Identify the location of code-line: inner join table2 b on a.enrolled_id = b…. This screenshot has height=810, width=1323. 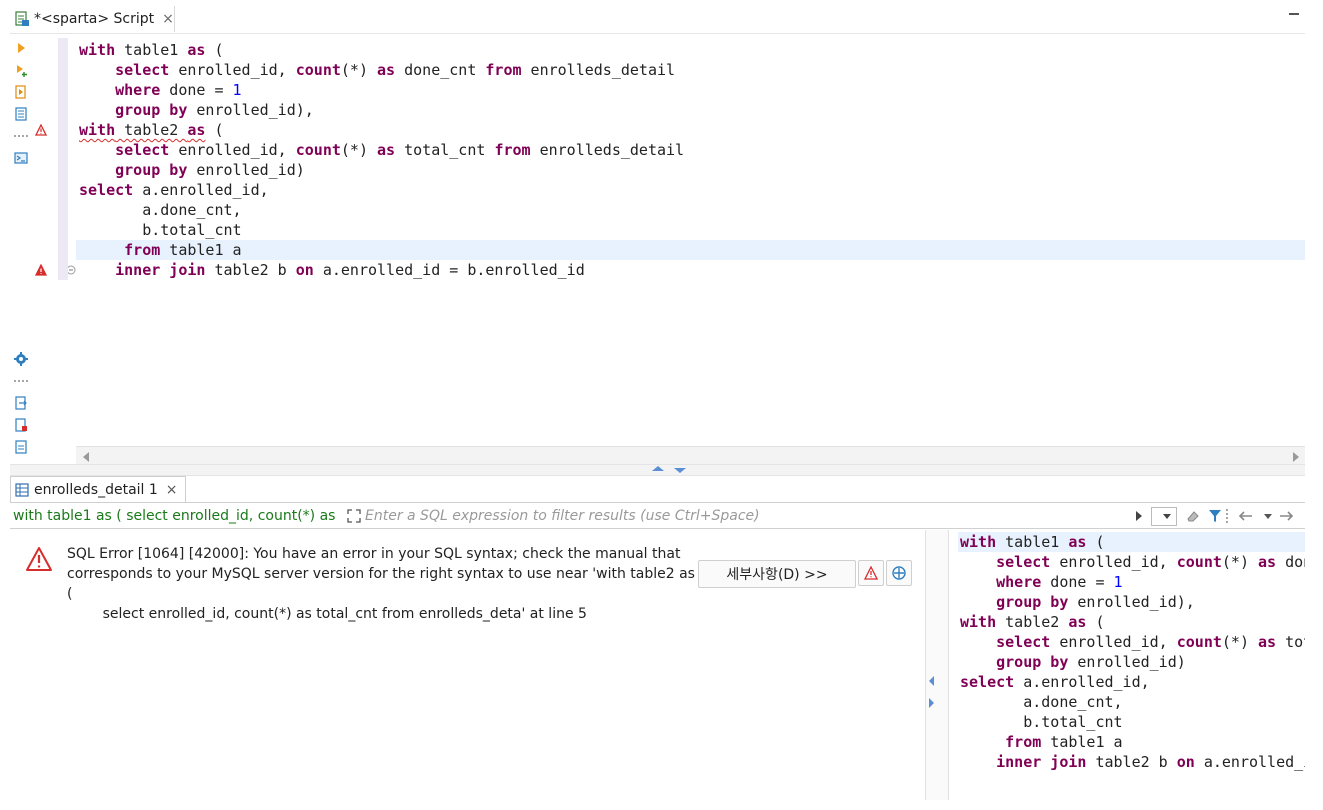
(332, 270).